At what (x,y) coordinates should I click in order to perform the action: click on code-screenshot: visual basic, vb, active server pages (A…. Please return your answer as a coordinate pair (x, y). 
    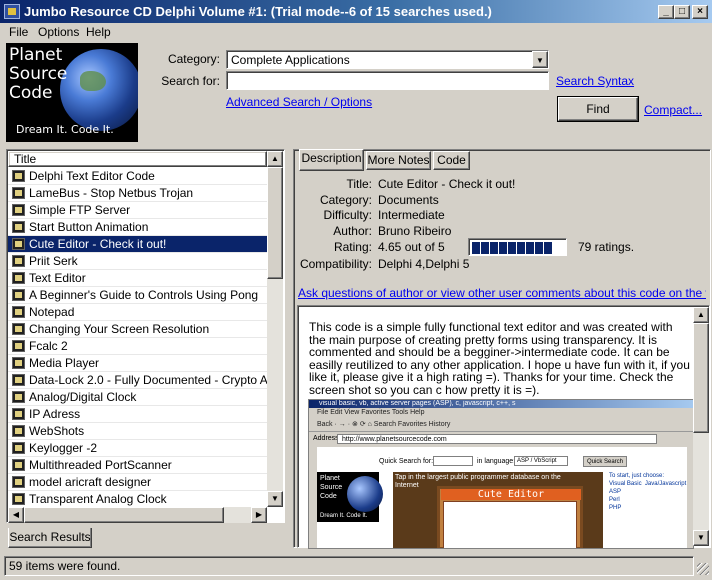
    Looking at the image, I should click on (501, 474).